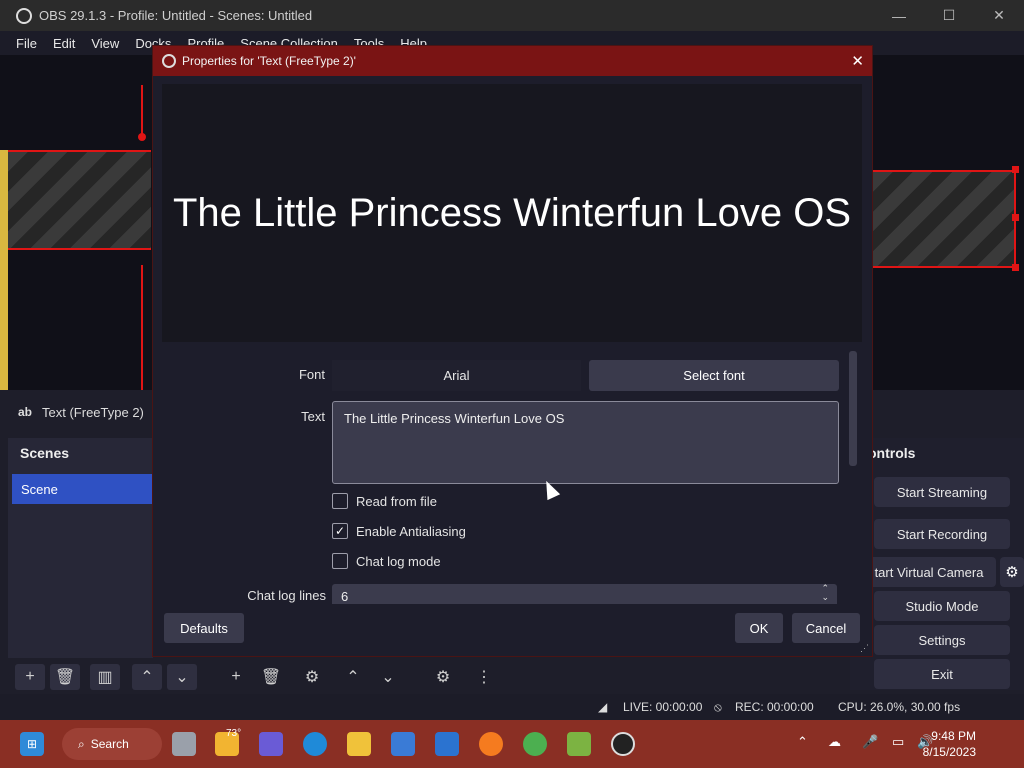 Image resolution: width=1024 pixels, height=768 pixels. Describe the element at coordinates (340, 531) in the screenshot. I see `antialiasing-checkbox: ✓` at that location.